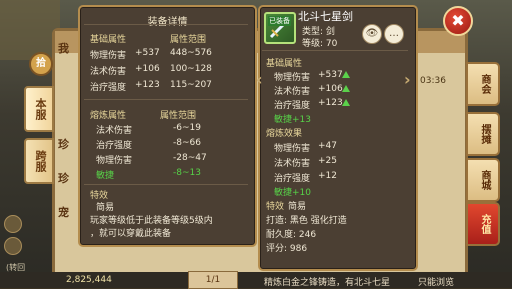 This screenshot has height=289, width=512. What do you see at coordinates (191, 53) in the screenshot?
I see `base-row-range: 448~576` at bounding box center [191, 53].